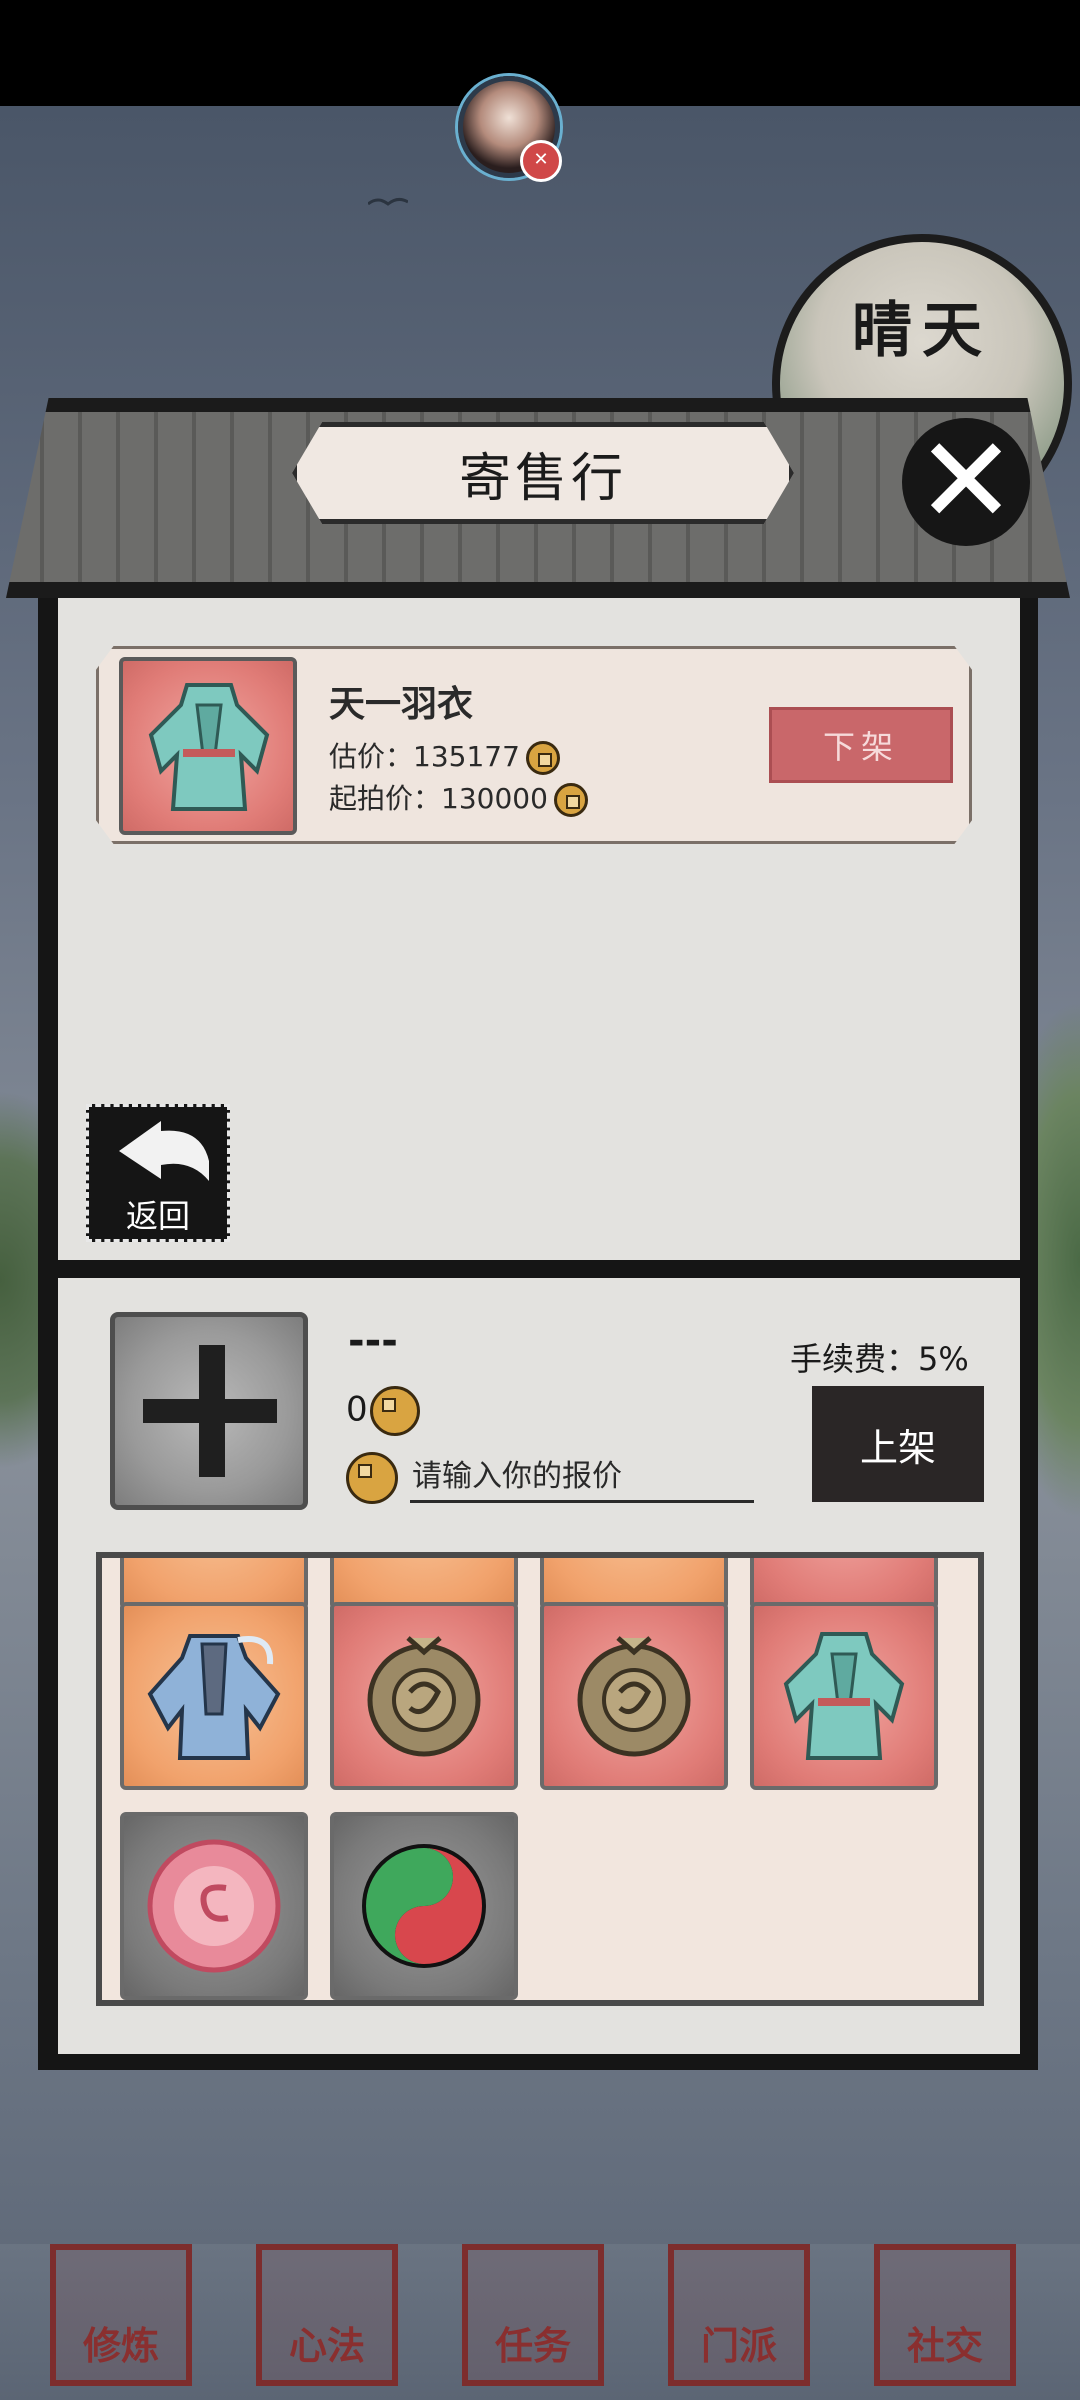 Image resolution: width=1080 pixels, height=2400 pixels. Describe the element at coordinates (542, 478) in the screenshot. I see `page-title: 寄售行` at that location.